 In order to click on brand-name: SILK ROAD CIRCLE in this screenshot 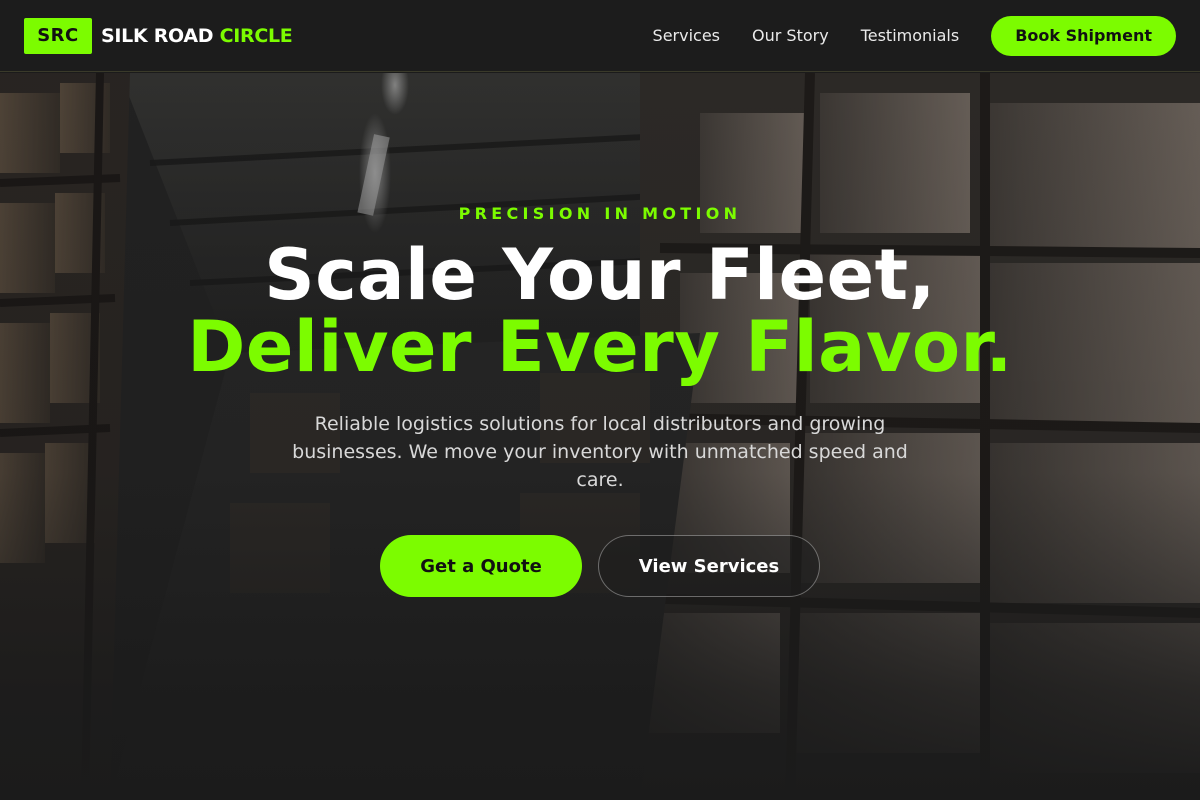, I will do `click(197, 35)`.